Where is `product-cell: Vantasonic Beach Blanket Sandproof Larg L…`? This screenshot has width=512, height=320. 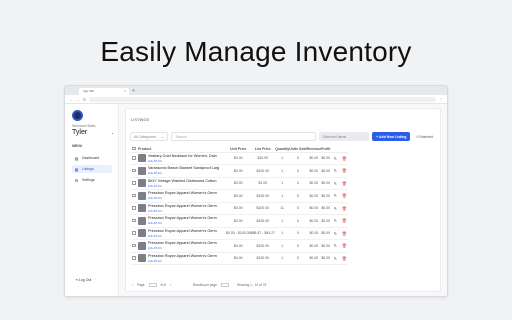
product-cell: Vantasonic Beach Blanket Sandproof Larg L… is located at coordinates (182, 171).